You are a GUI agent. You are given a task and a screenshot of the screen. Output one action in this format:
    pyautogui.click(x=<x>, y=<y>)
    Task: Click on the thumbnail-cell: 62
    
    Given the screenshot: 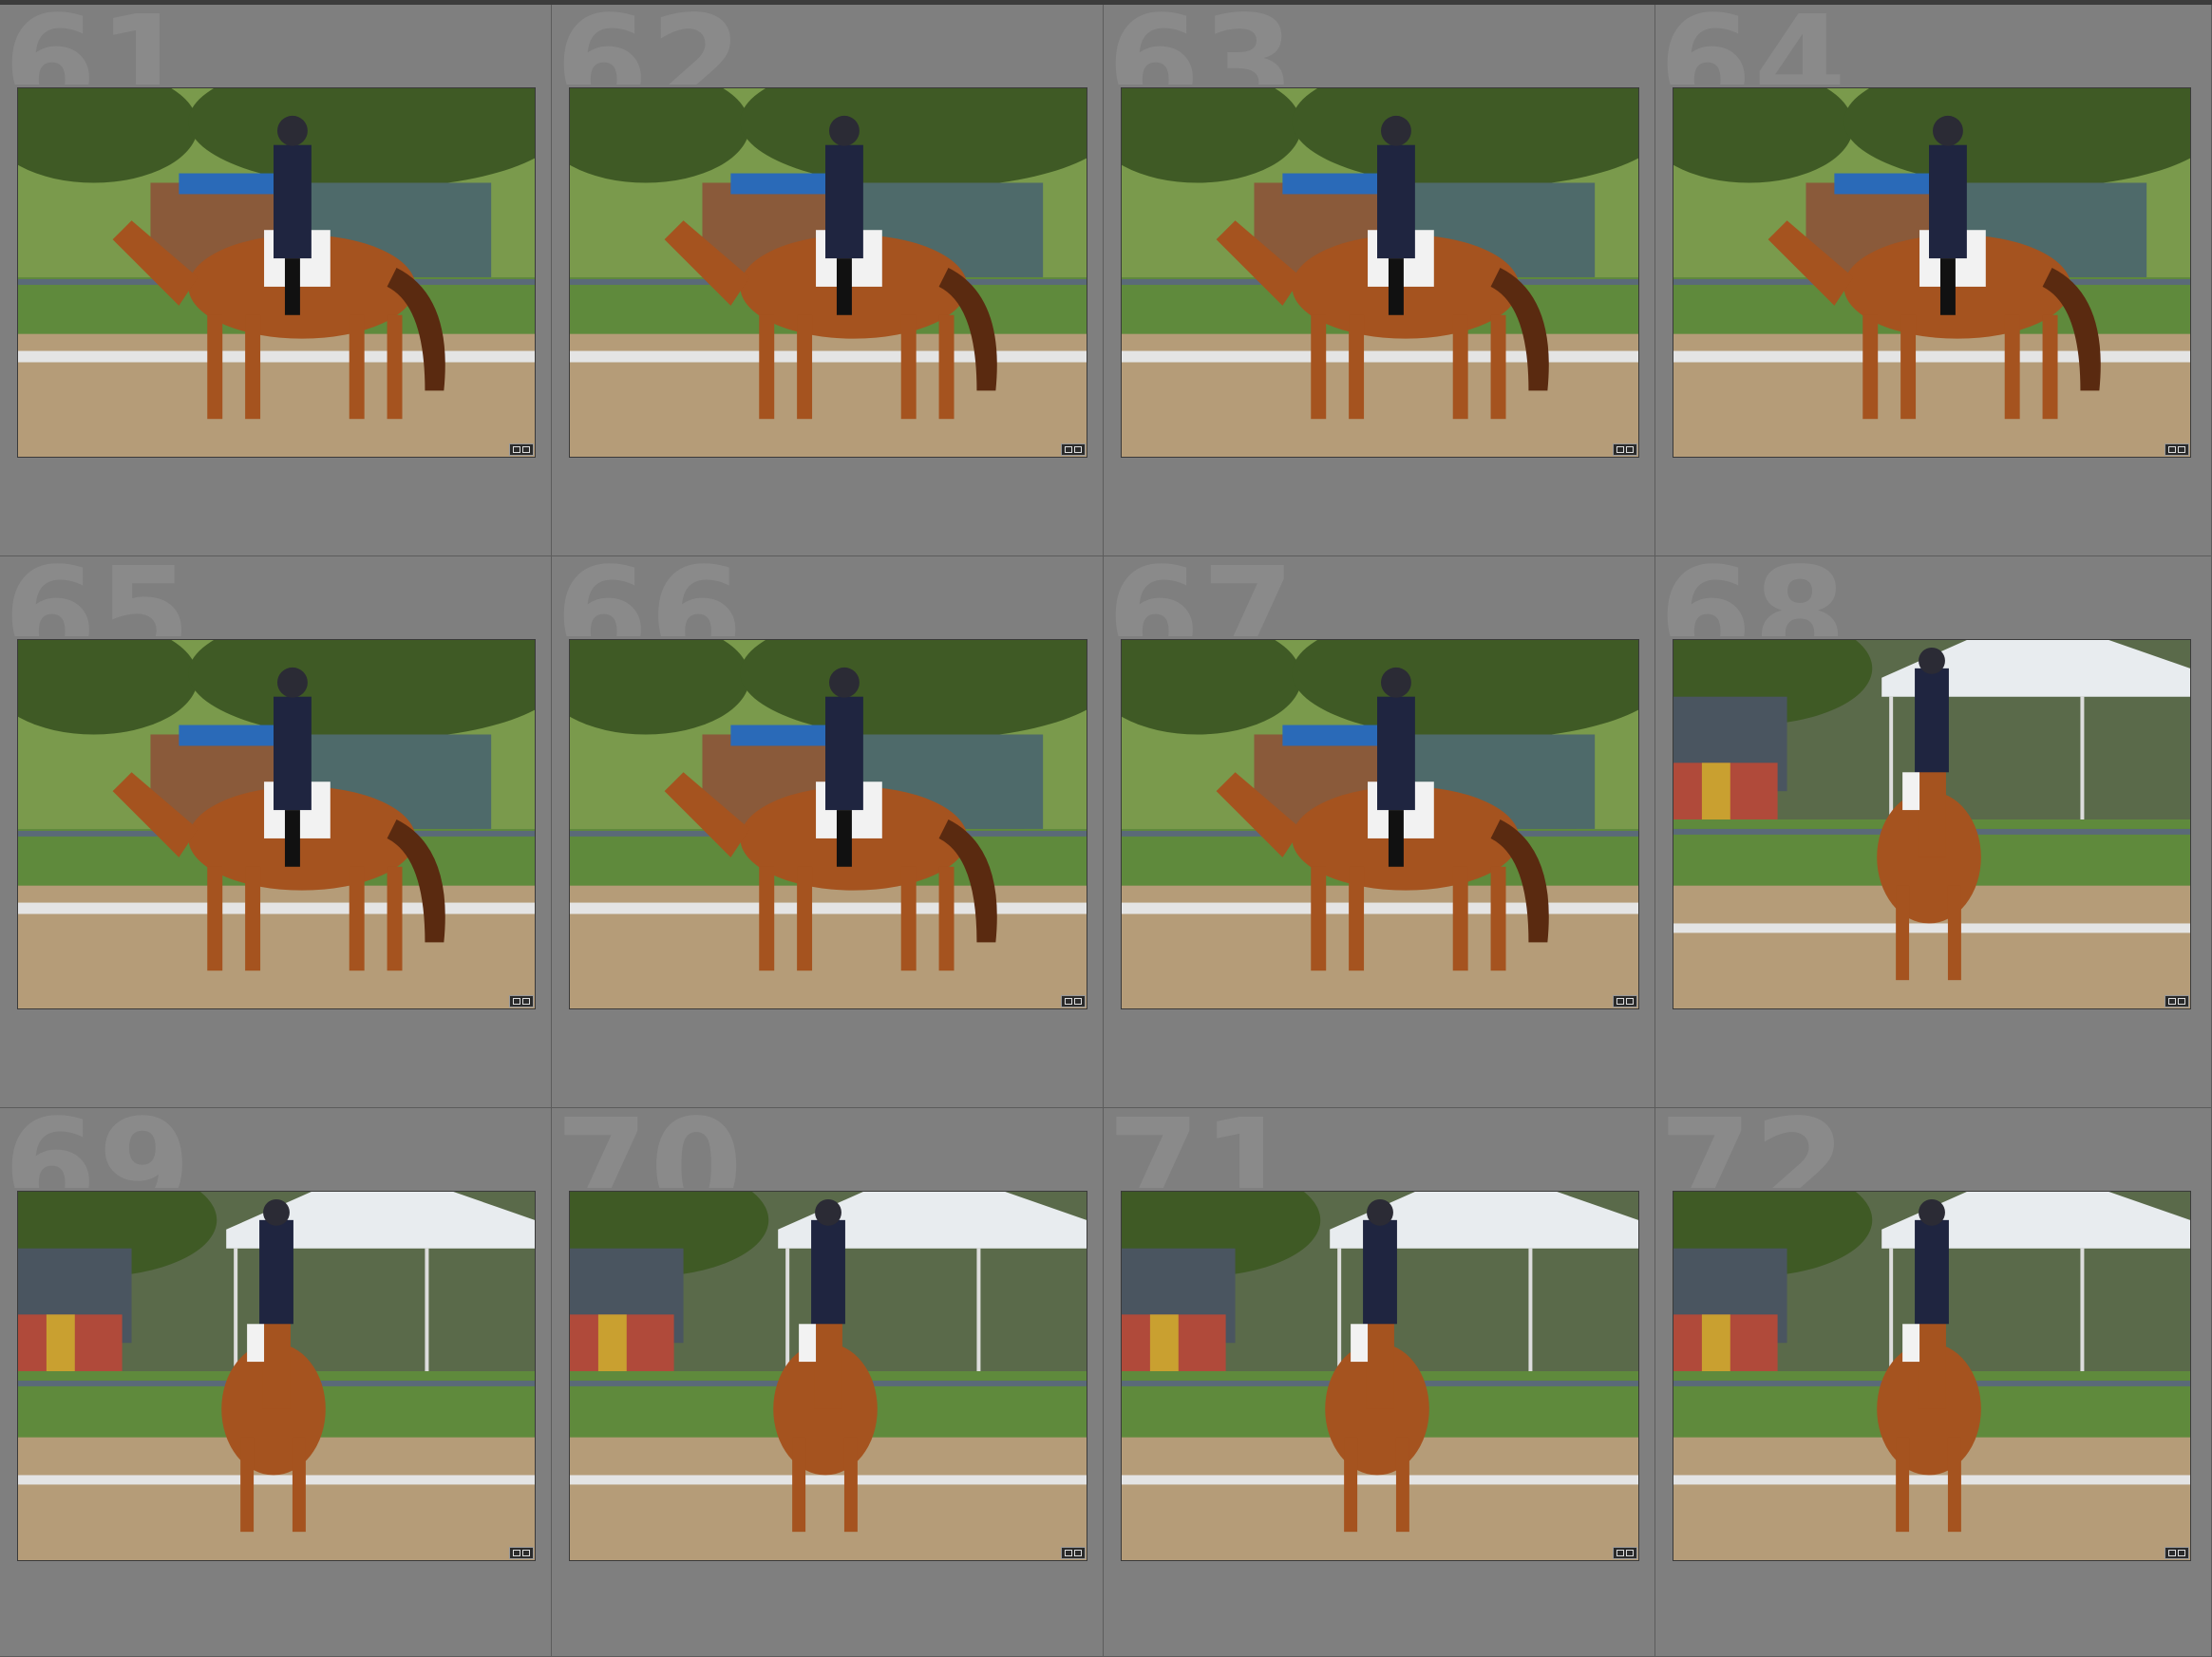 What is the action you would take?
    pyautogui.click(x=828, y=280)
    